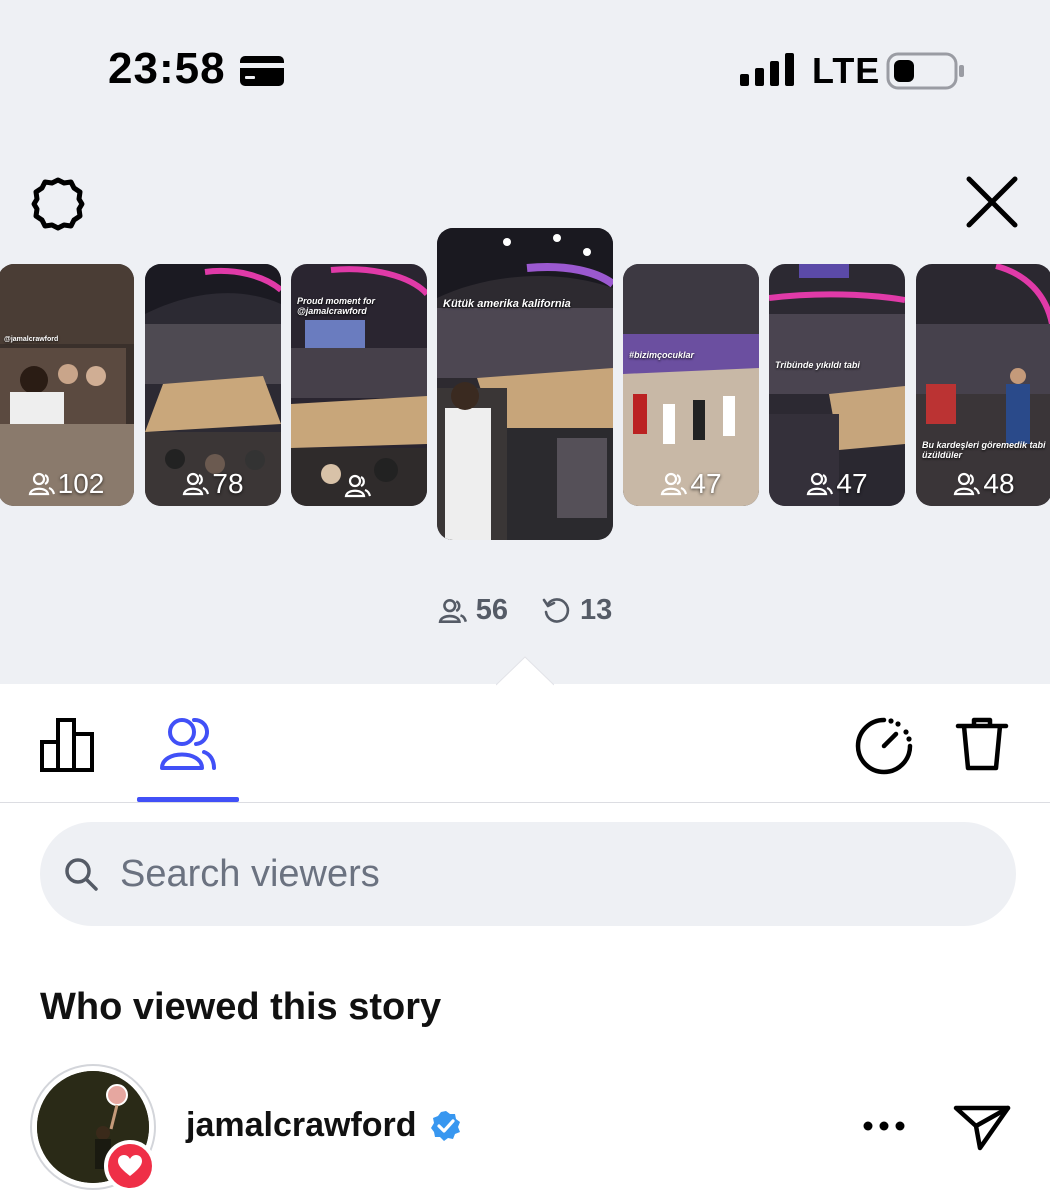 The image size is (1050, 1200). I want to click on search-bar, so click(528, 874).